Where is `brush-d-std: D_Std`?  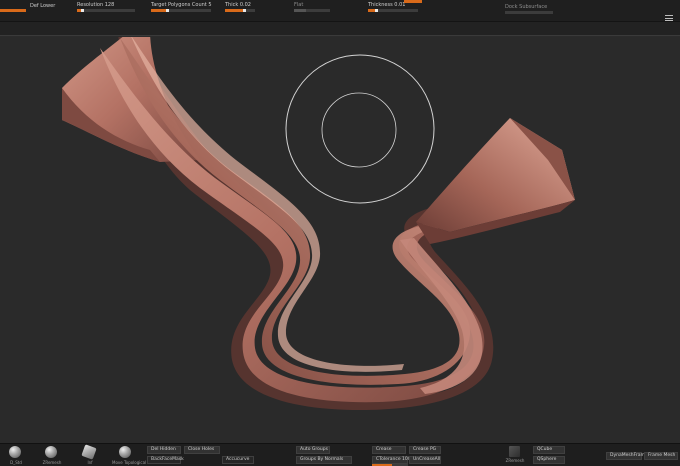
brush-d-std: D_Std is located at coordinates (16, 456).